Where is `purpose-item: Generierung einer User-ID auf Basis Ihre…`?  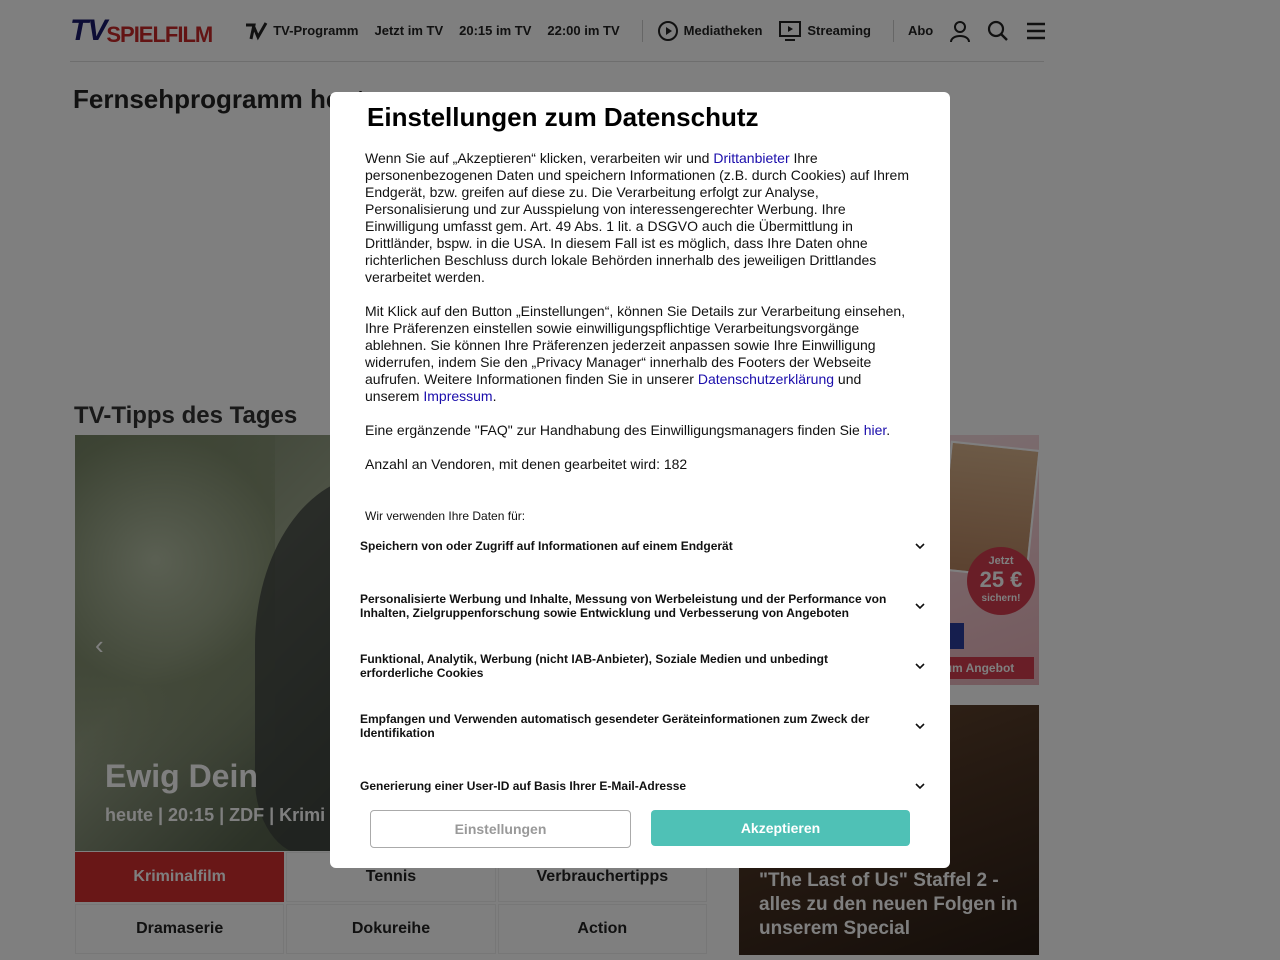
purpose-item: Generierung einer User-ID auf Basis Ihre… is located at coordinates (643, 786).